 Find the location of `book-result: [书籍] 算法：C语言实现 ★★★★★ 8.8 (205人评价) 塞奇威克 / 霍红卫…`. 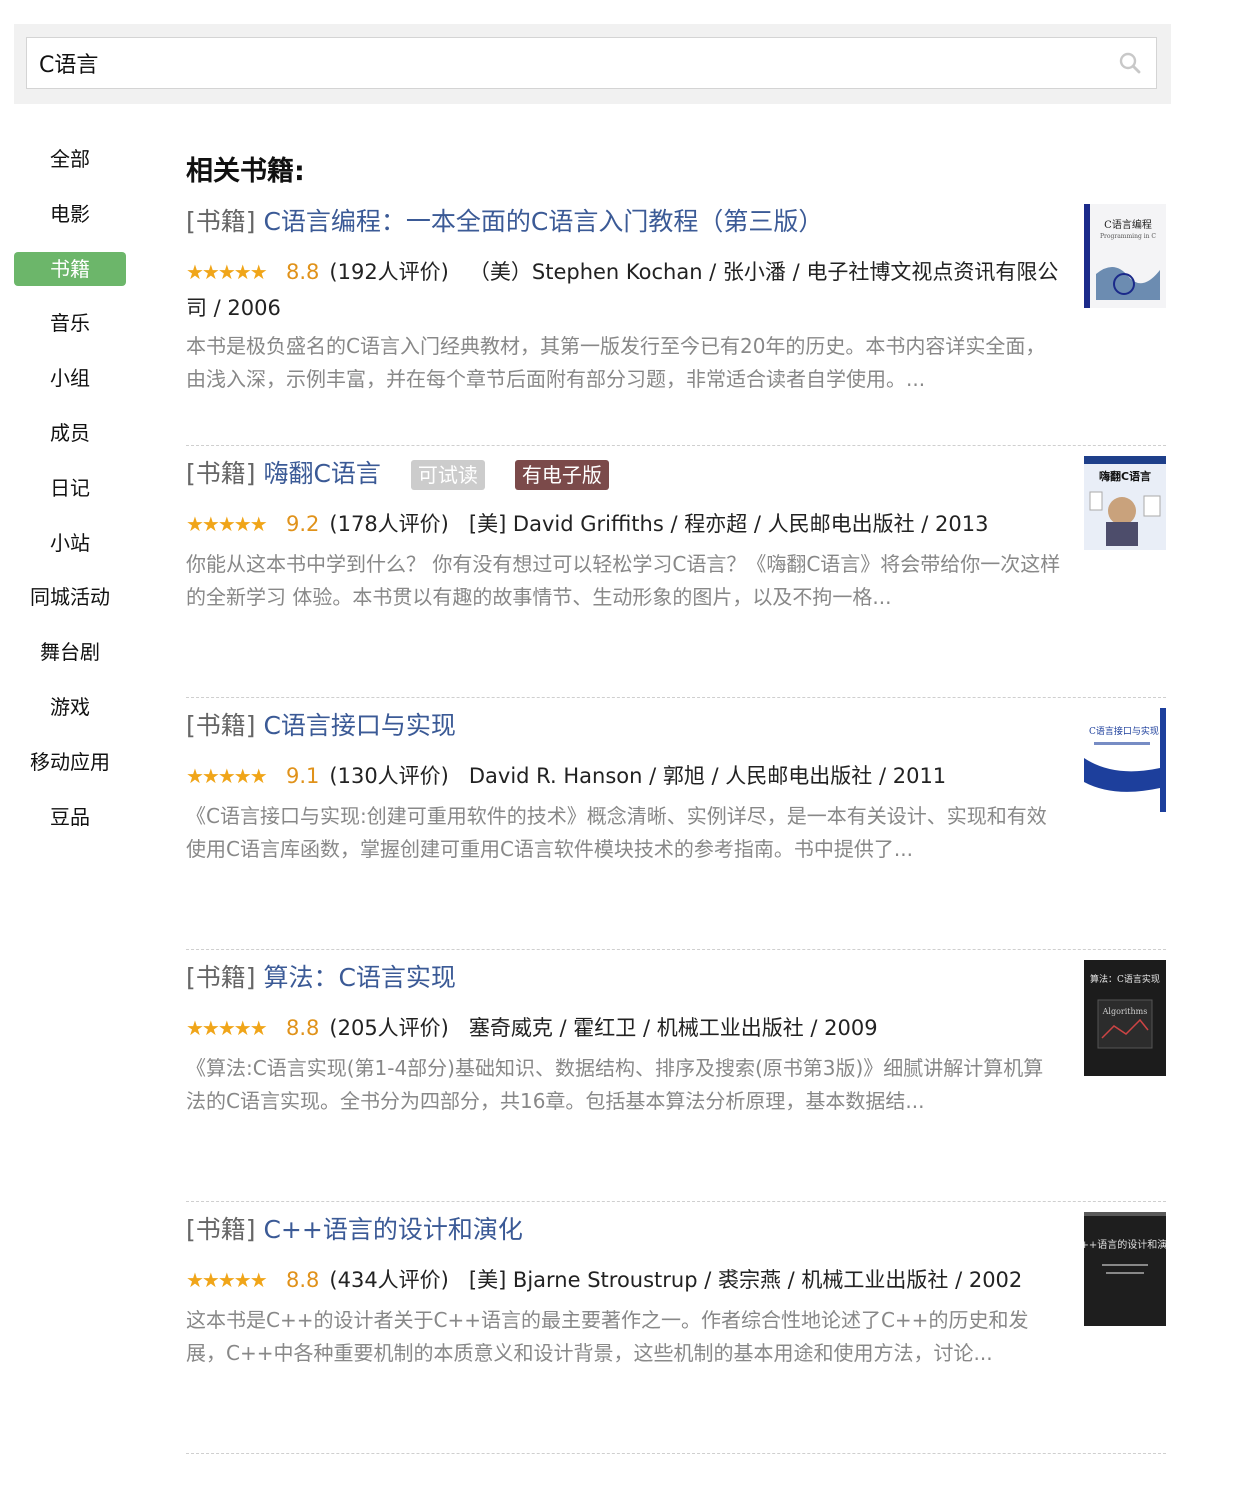

book-result: [书籍] 算法：C语言实现 ★★★★★ 8.8 (205人评价) 塞奇威克 / 霍红卫… is located at coordinates (676, 1076).